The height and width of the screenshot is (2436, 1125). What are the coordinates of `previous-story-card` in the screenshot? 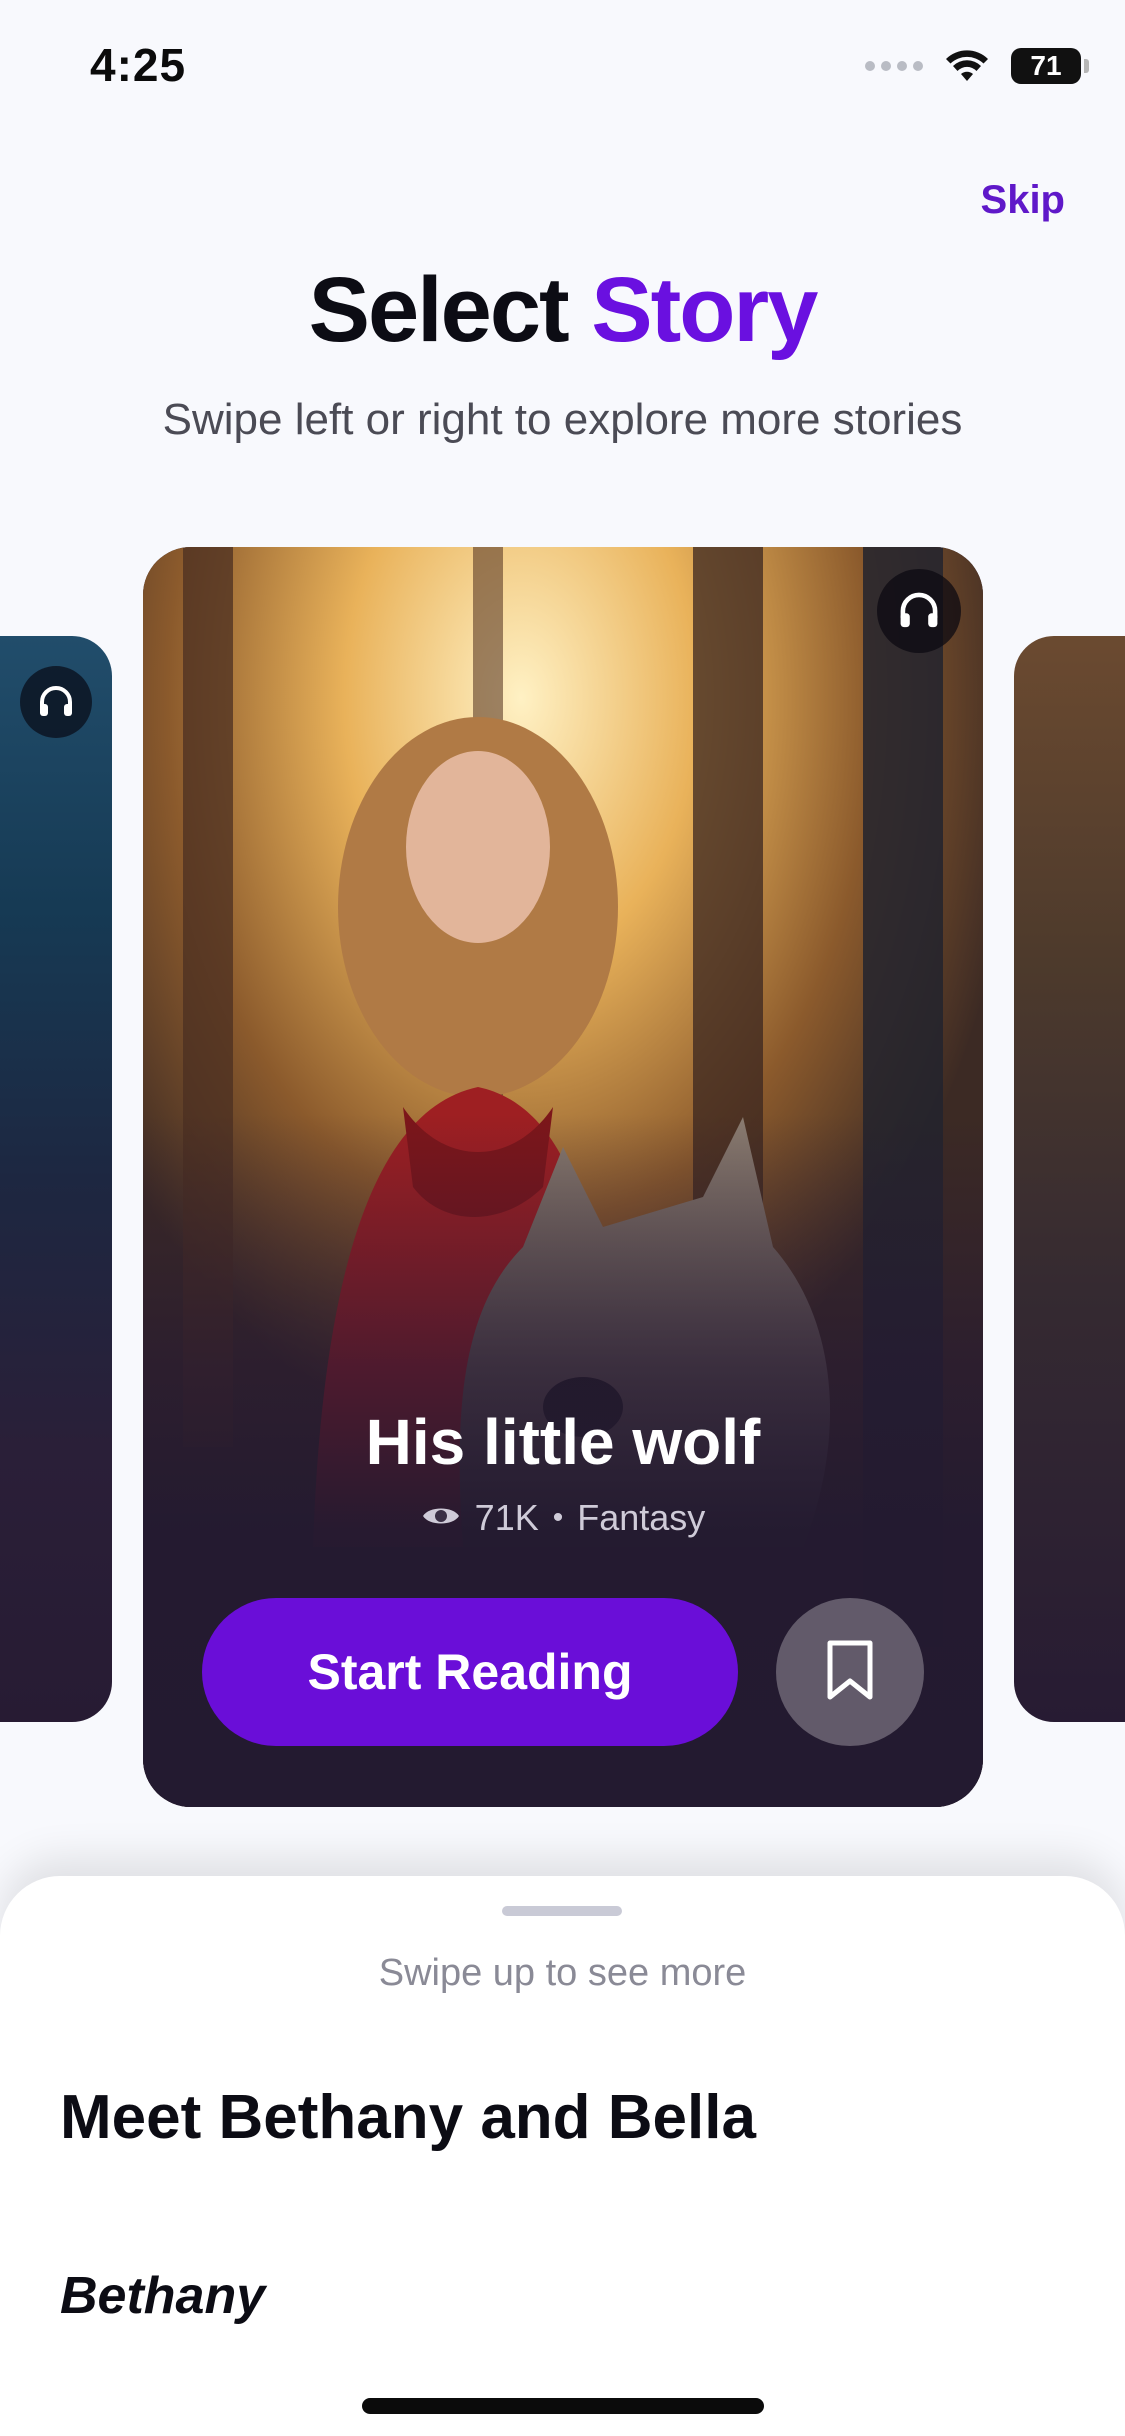 It's located at (56, 1179).